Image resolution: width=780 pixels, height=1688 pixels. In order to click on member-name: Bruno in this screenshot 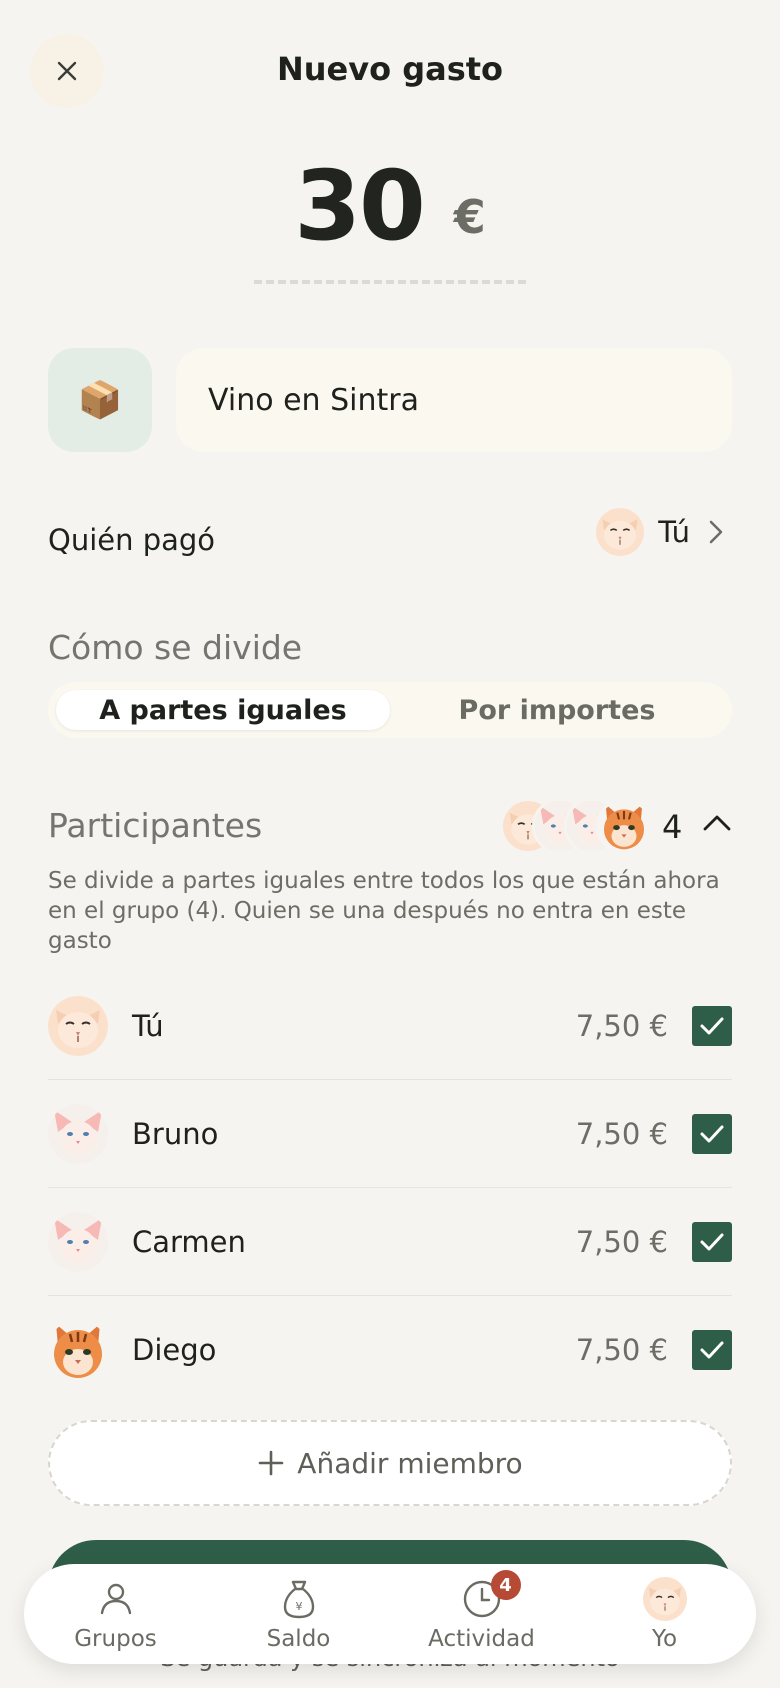, I will do `click(175, 1133)`.